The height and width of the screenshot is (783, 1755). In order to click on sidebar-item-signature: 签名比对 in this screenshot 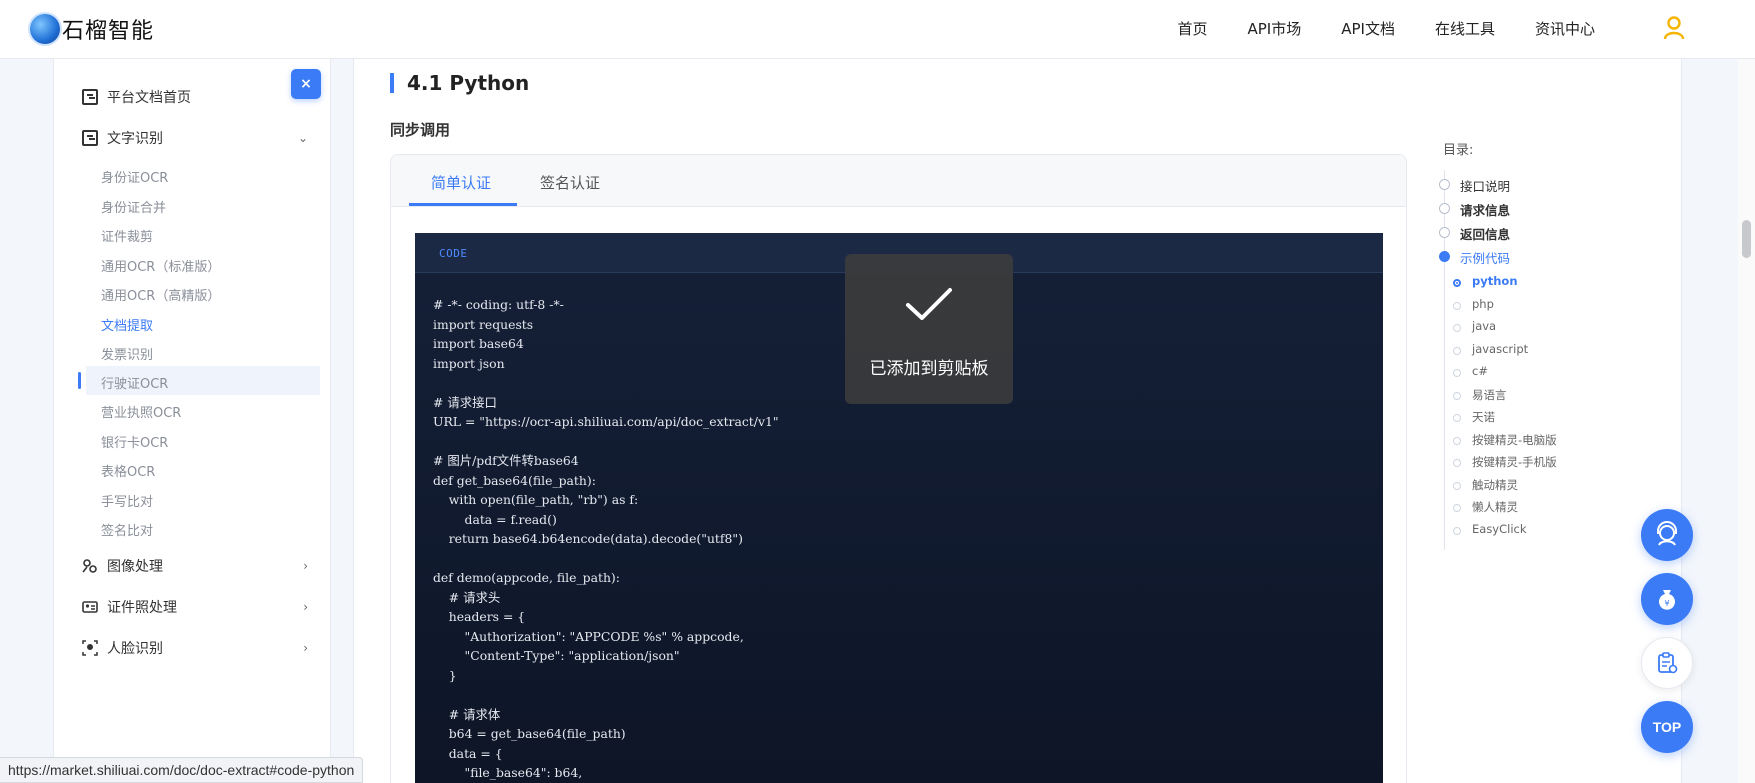, I will do `click(127, 529)`.